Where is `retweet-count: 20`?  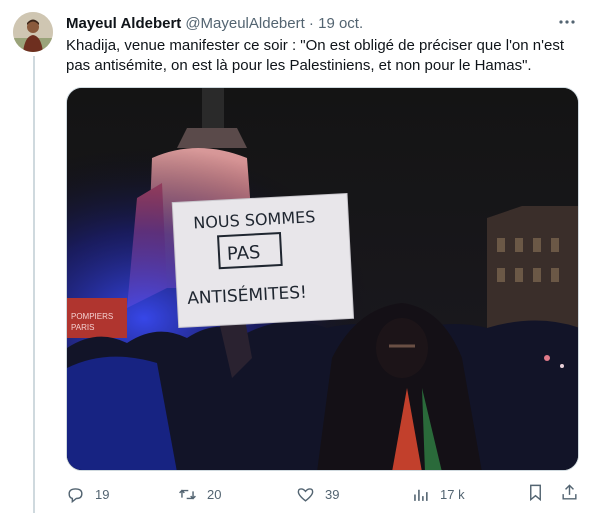 retweet-count: 20 is located at coordinates (214, 494).